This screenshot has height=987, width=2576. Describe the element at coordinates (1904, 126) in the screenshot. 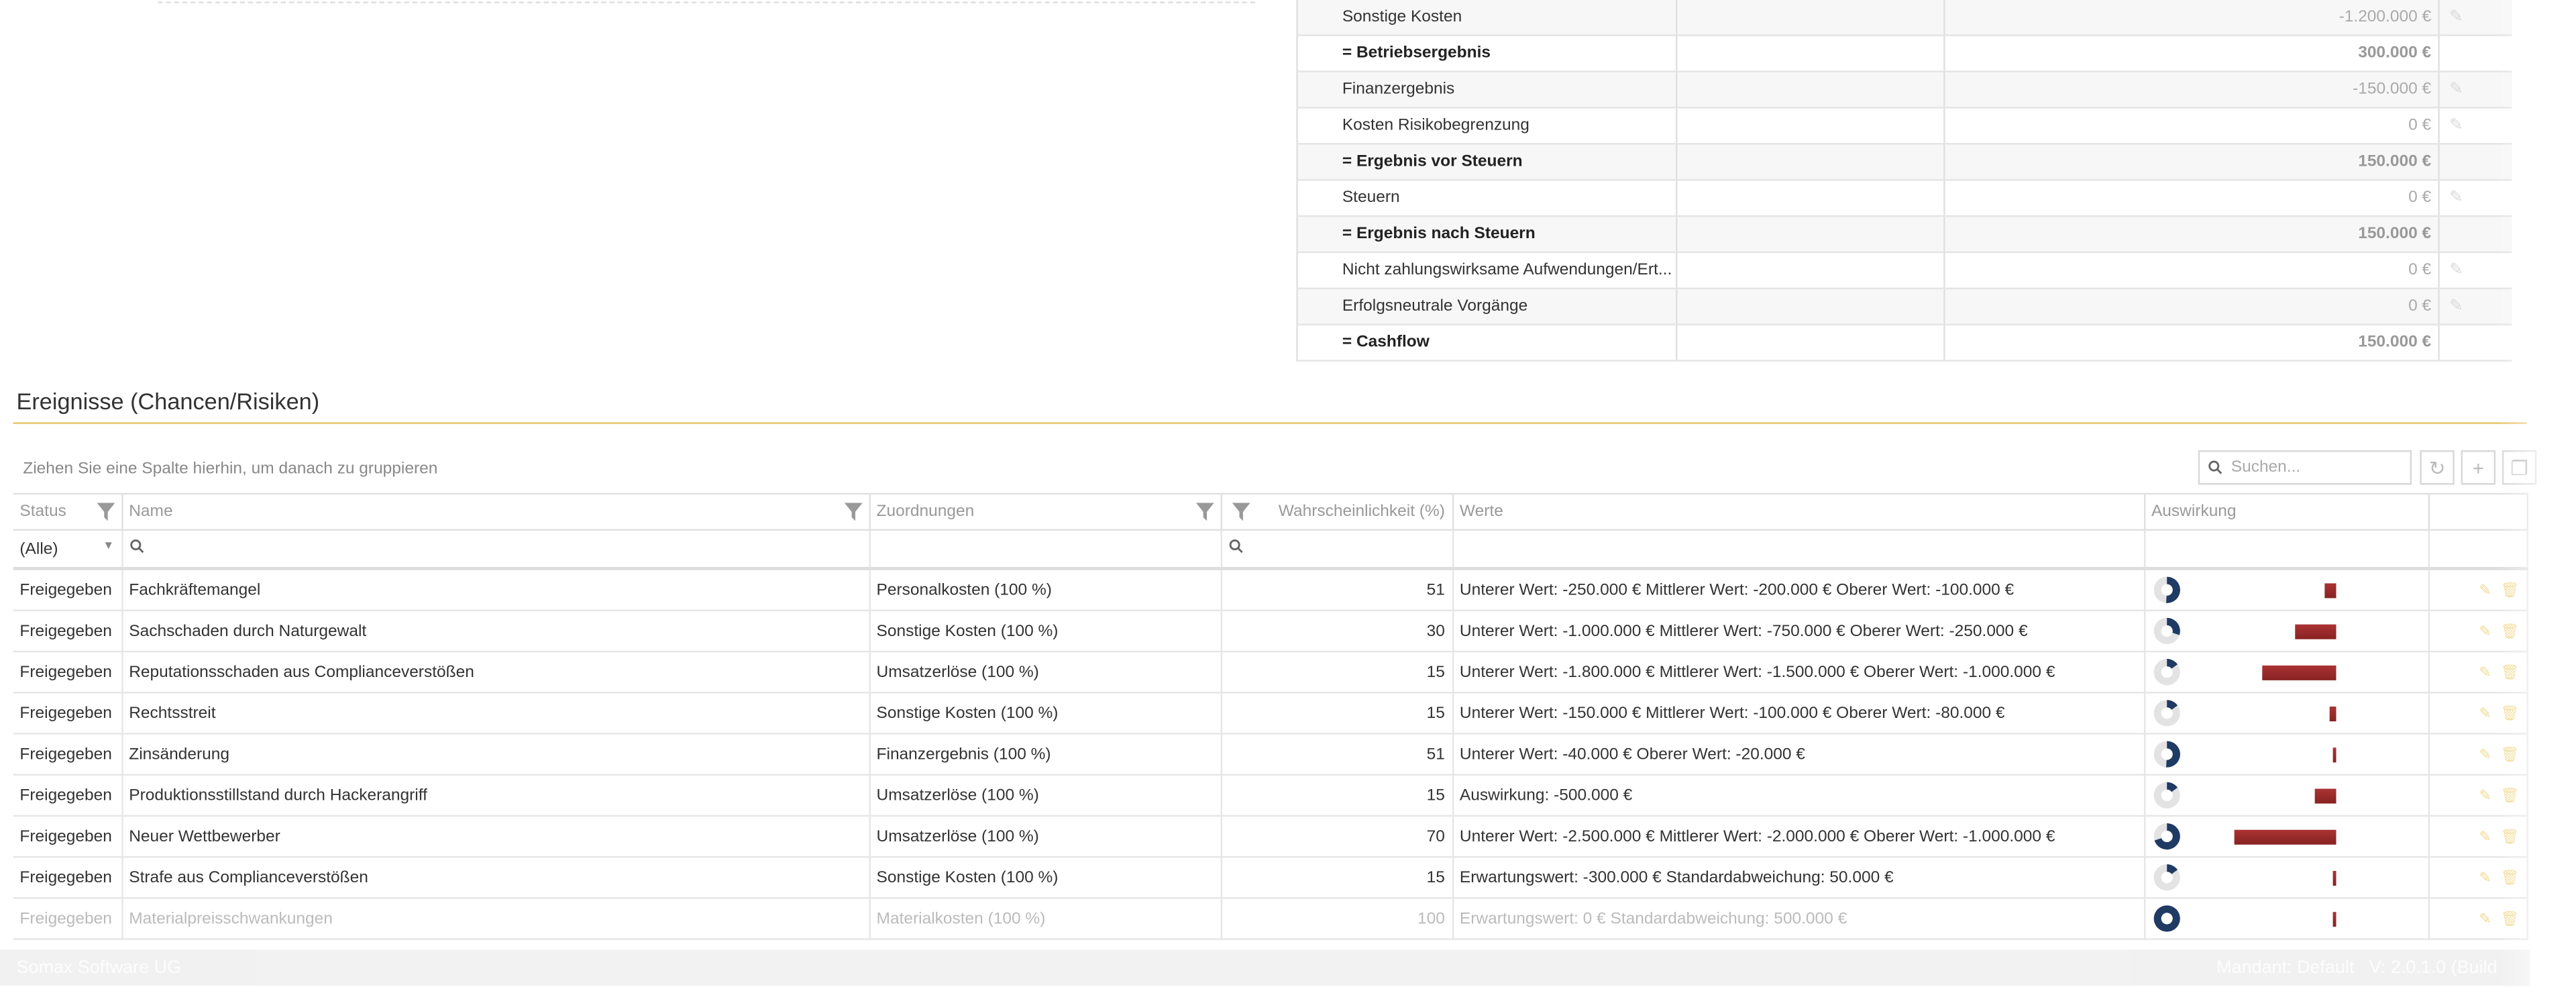

I see `pnl-row: Kosten Risikobegrenzung 0 € ✎` at that location.